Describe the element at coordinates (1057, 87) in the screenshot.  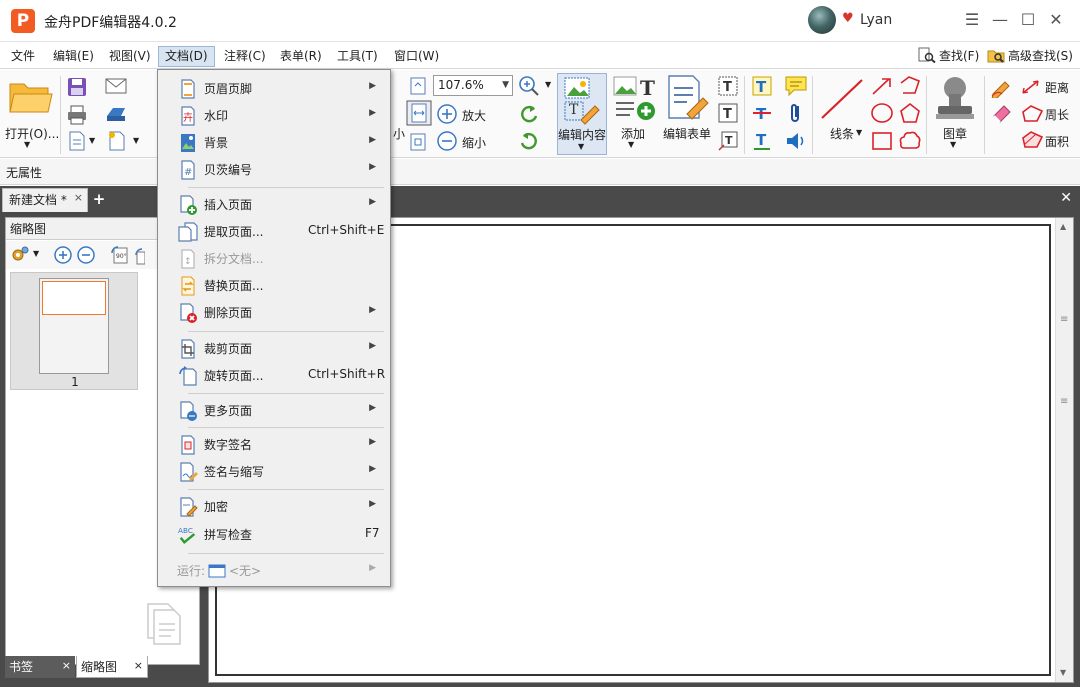
I see `distance-label: 距离` at that location.